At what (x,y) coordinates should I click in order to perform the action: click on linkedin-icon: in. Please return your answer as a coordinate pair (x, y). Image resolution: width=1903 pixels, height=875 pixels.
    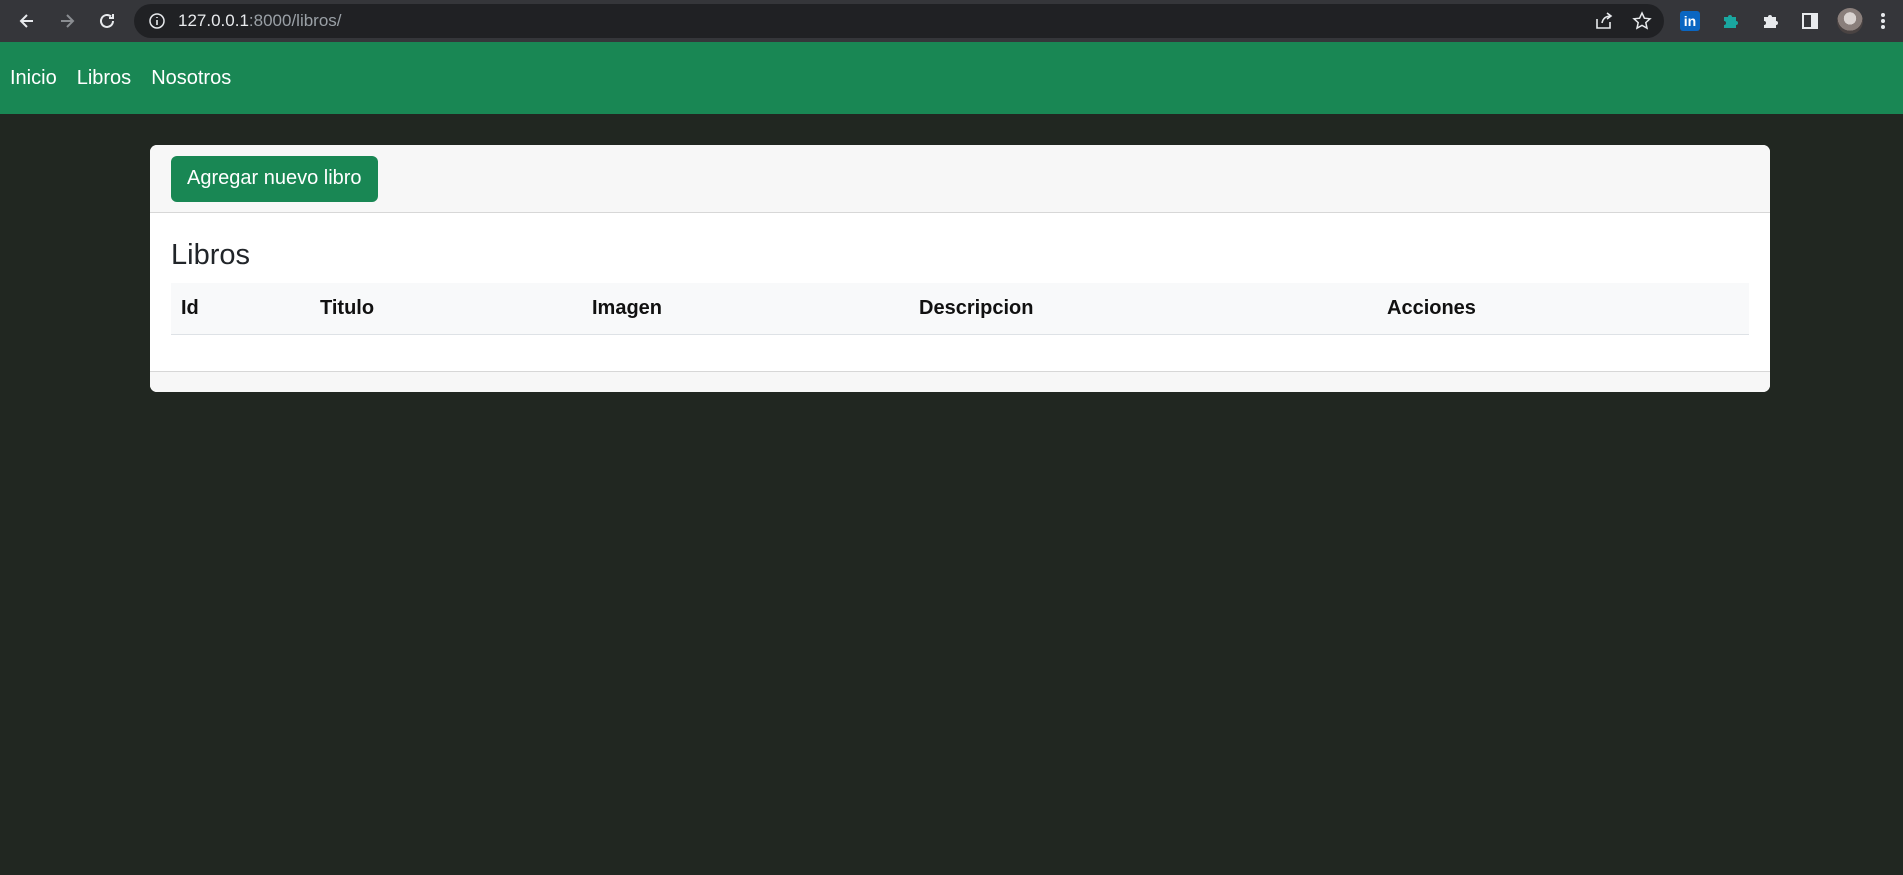
    Looking at the image, I should click on (1690, 21).